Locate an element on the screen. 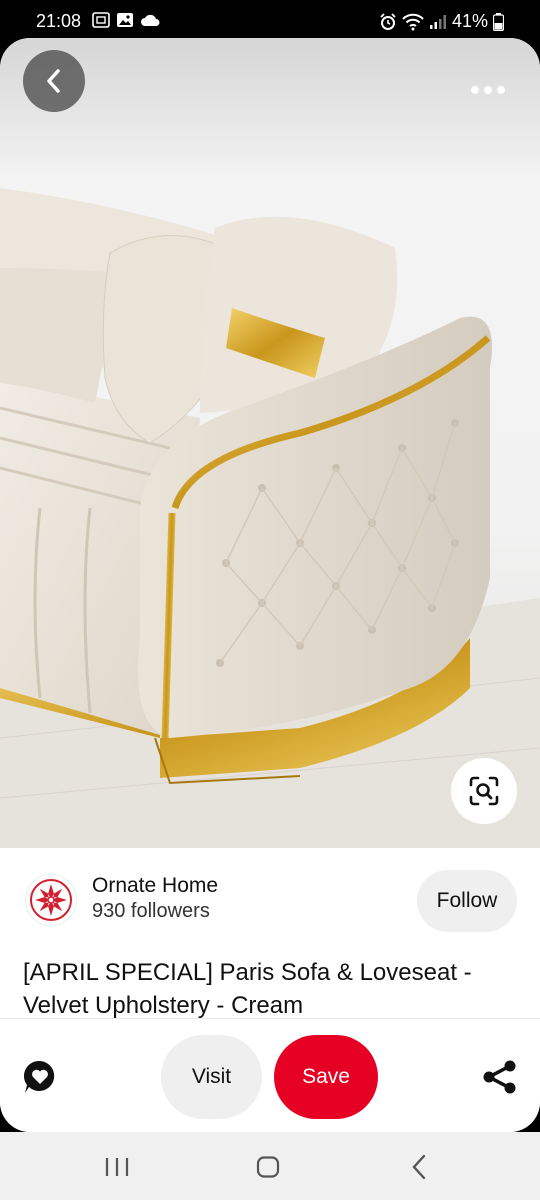 This screenshot has height=1200, width=540. status-system-icons: 41% is located at coordinates (441, 21).